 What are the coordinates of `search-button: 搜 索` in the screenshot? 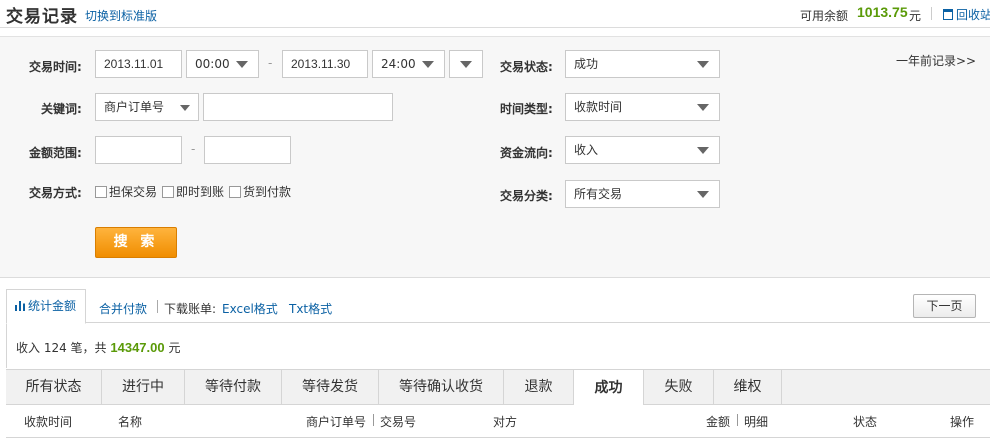 It's located at (136, 242).